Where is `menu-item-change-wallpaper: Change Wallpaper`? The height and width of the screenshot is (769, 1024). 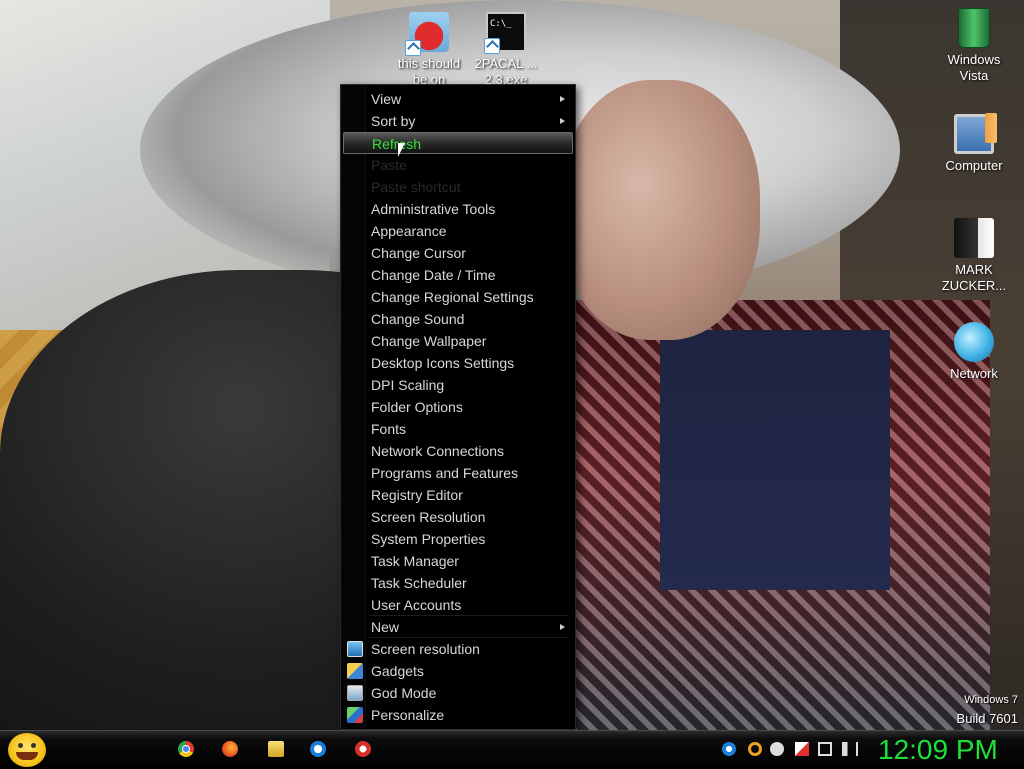 menu-item-change-wallpaper: Change Wallpaper is located at coordinates (458, 341).